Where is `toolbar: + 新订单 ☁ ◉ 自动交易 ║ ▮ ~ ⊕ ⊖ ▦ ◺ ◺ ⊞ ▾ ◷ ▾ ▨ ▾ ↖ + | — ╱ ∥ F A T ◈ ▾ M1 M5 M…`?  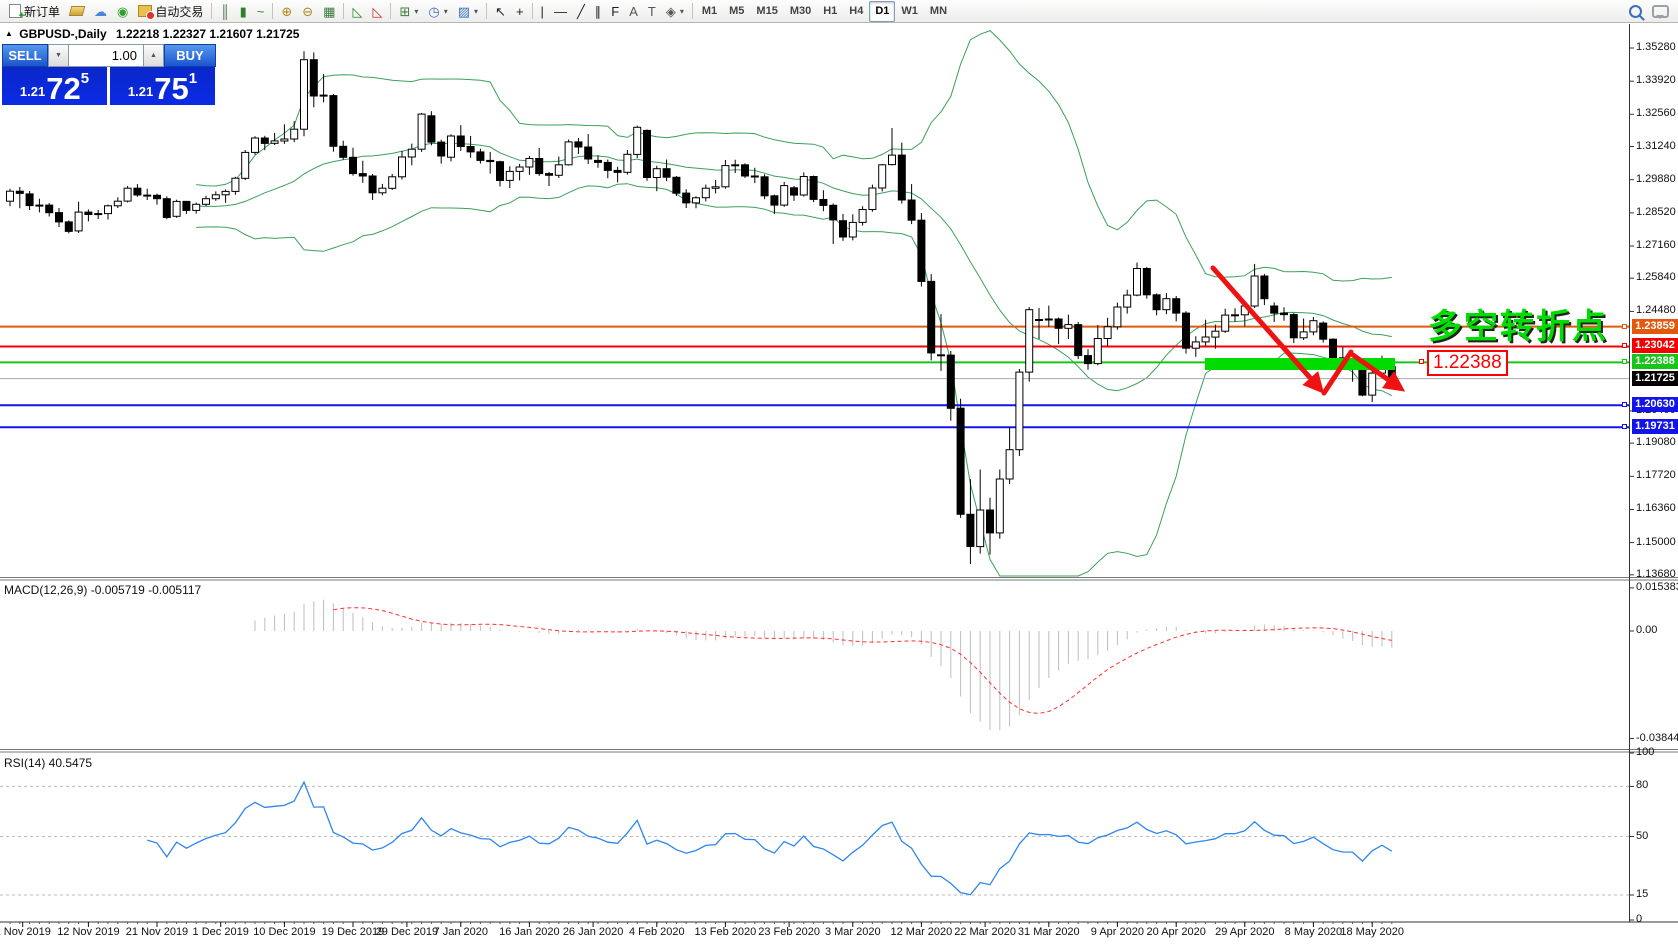
toolbar: + 新订单 ☁ ◉ 自动交易 ║ ▮ ~ ⊕ ⊖ ▦ ◺ ◺ ⊞ ▾ ◷ ▾ ▨ ▾ ↖ + | — ╱ ∥ F A T ◈ ▾ M1 M5 M… is located at coordinates (839, 11).